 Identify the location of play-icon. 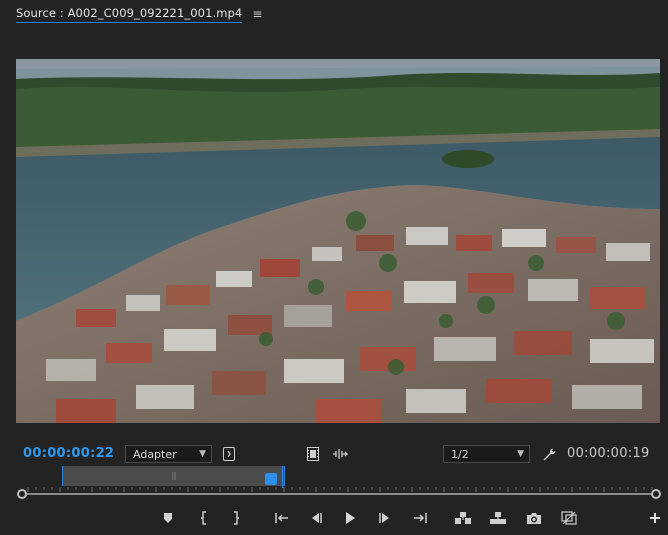
(350, 518).